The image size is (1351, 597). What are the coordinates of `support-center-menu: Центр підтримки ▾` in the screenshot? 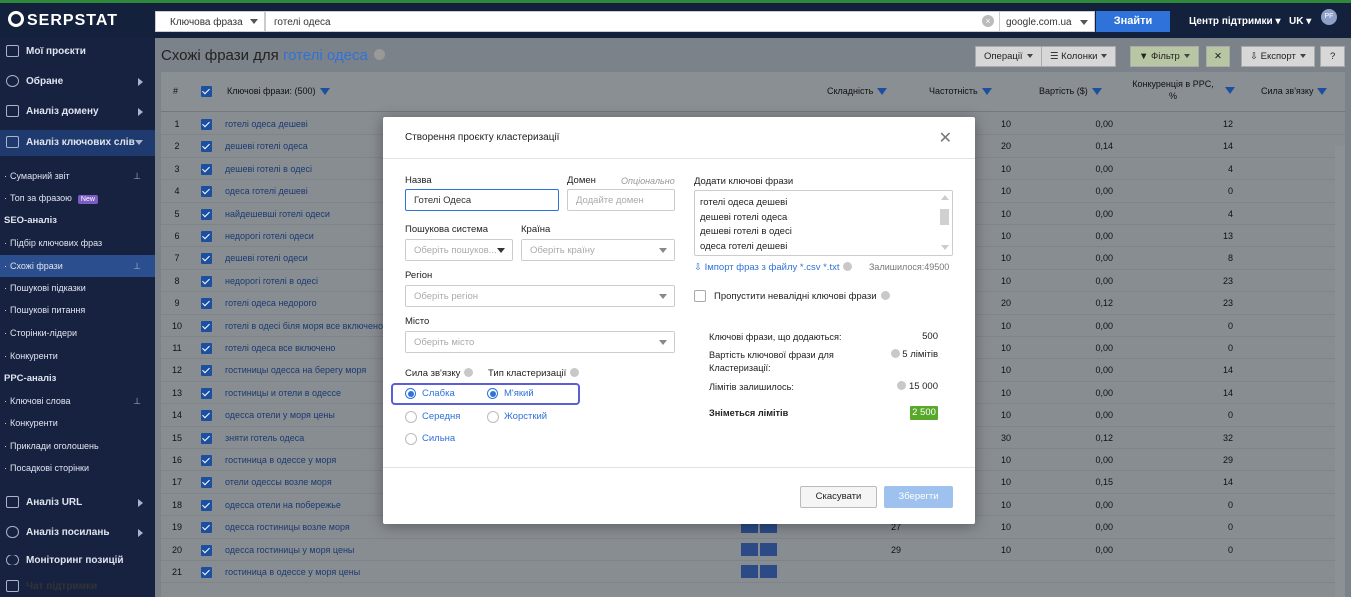 It's located at (1235, 21).